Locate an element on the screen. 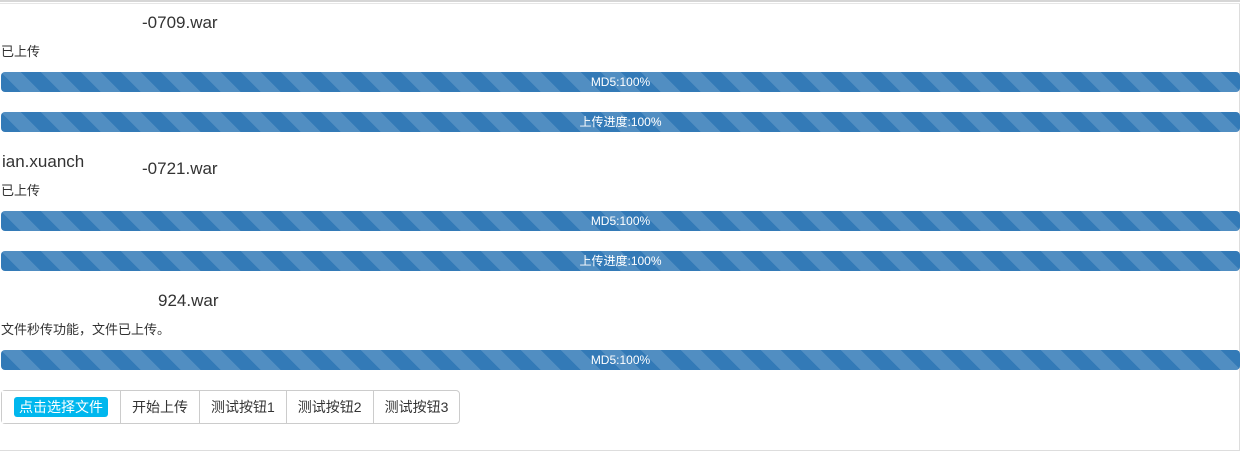 This screenshot has width=1240, height=451. file-name-prefix: ian.xuanch is located at coordinates (43, 161).